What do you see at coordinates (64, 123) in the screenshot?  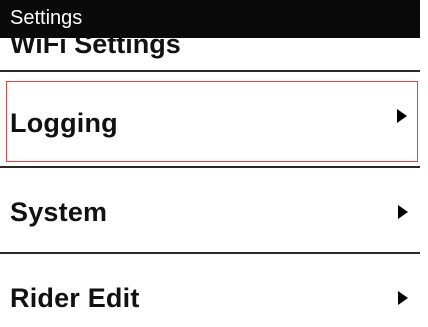 I see `menu-item-label: Logging` at bounding box center [64, 123].